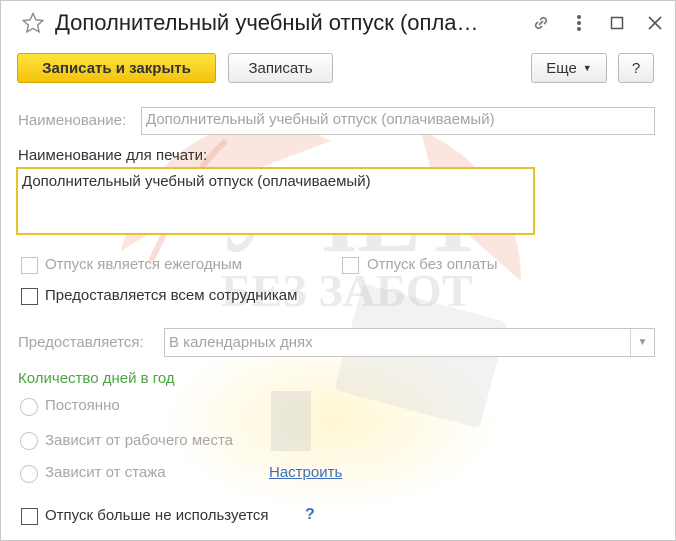 This screenshot has width=676, height=541. Describe the element at coordinates (561, 68) in the screenshot. I see `more-button-label: Еще` at that location.